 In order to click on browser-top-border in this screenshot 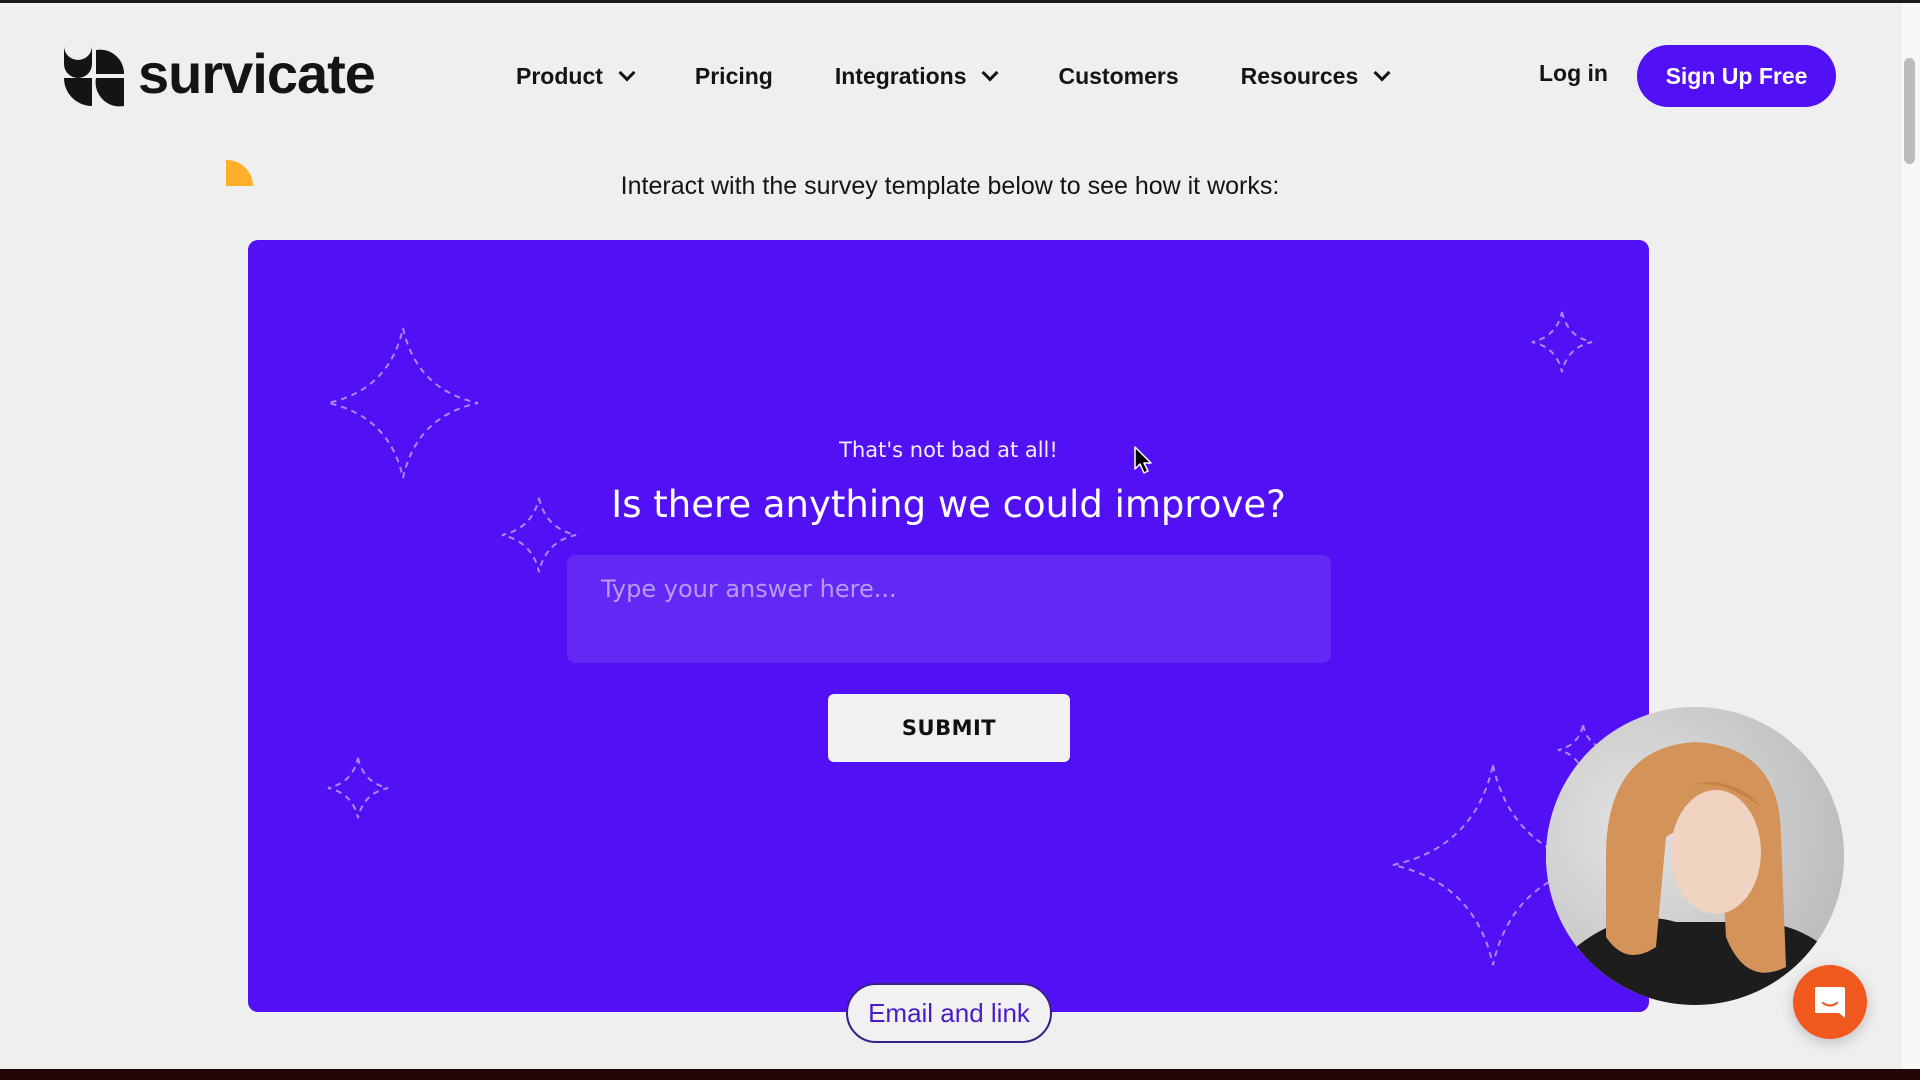, I will do `click(960, 1)`.